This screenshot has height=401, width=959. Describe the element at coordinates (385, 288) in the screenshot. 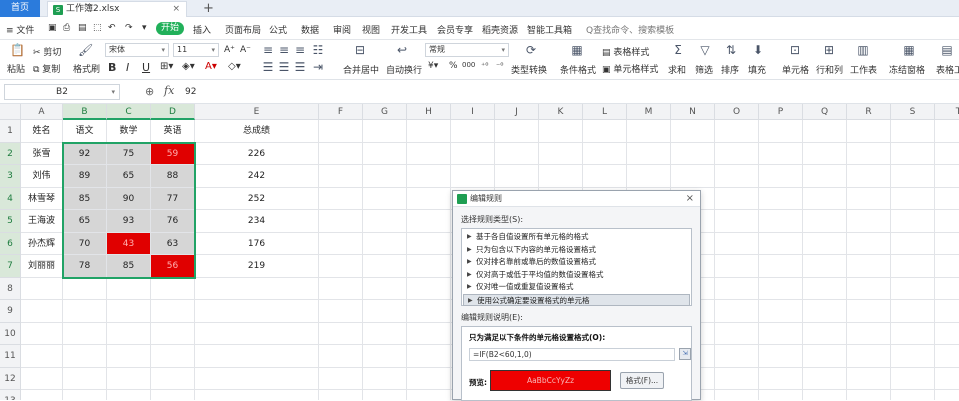

I see `cell-g8` at that location.